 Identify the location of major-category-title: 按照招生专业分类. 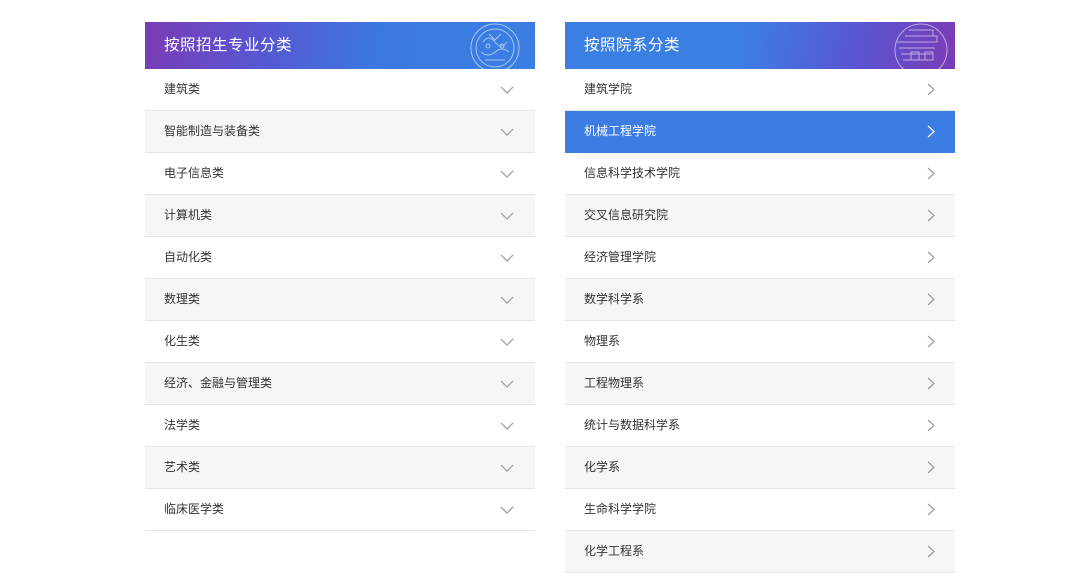
(228, 45).